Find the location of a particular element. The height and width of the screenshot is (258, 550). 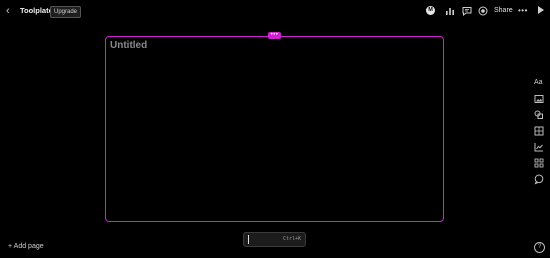

share-button: Share is located at coordinates (503, 11).